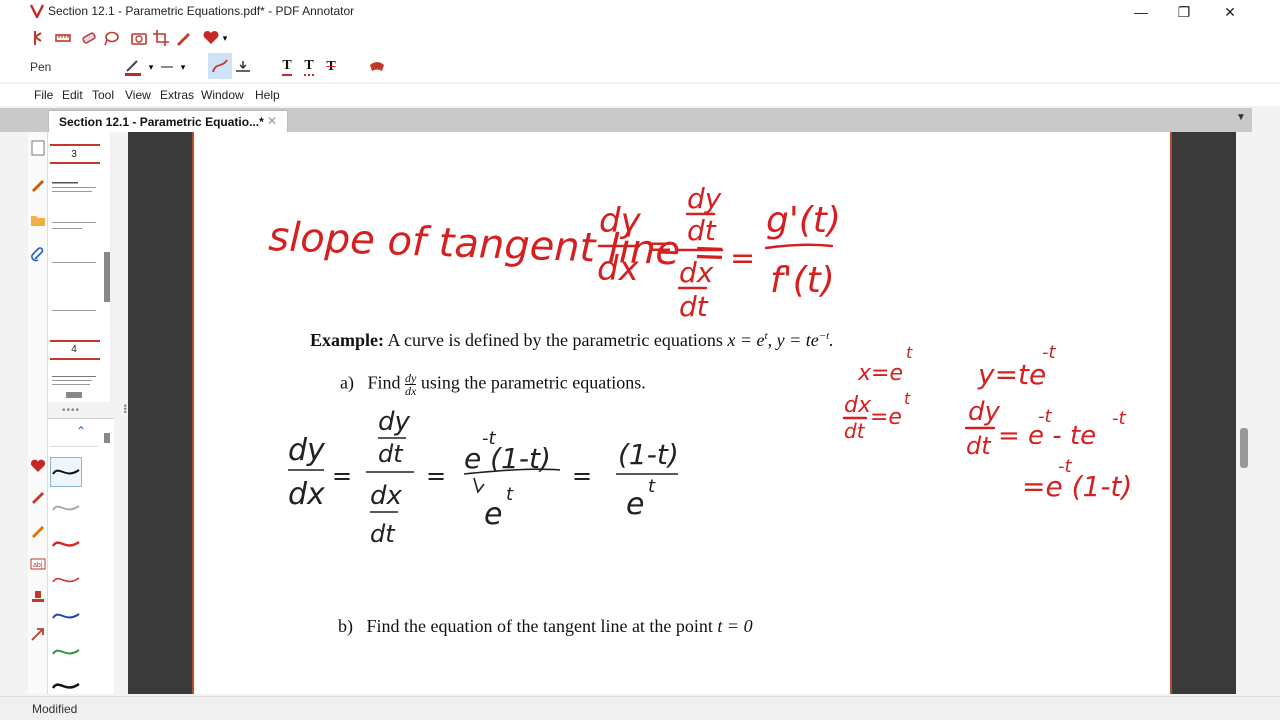 This screenshot has height=720, width=1280. What do you see at coordinates (287, 67) in the screenshot?
I see `text-underline-icon: T` at bounding box center [287, 67].